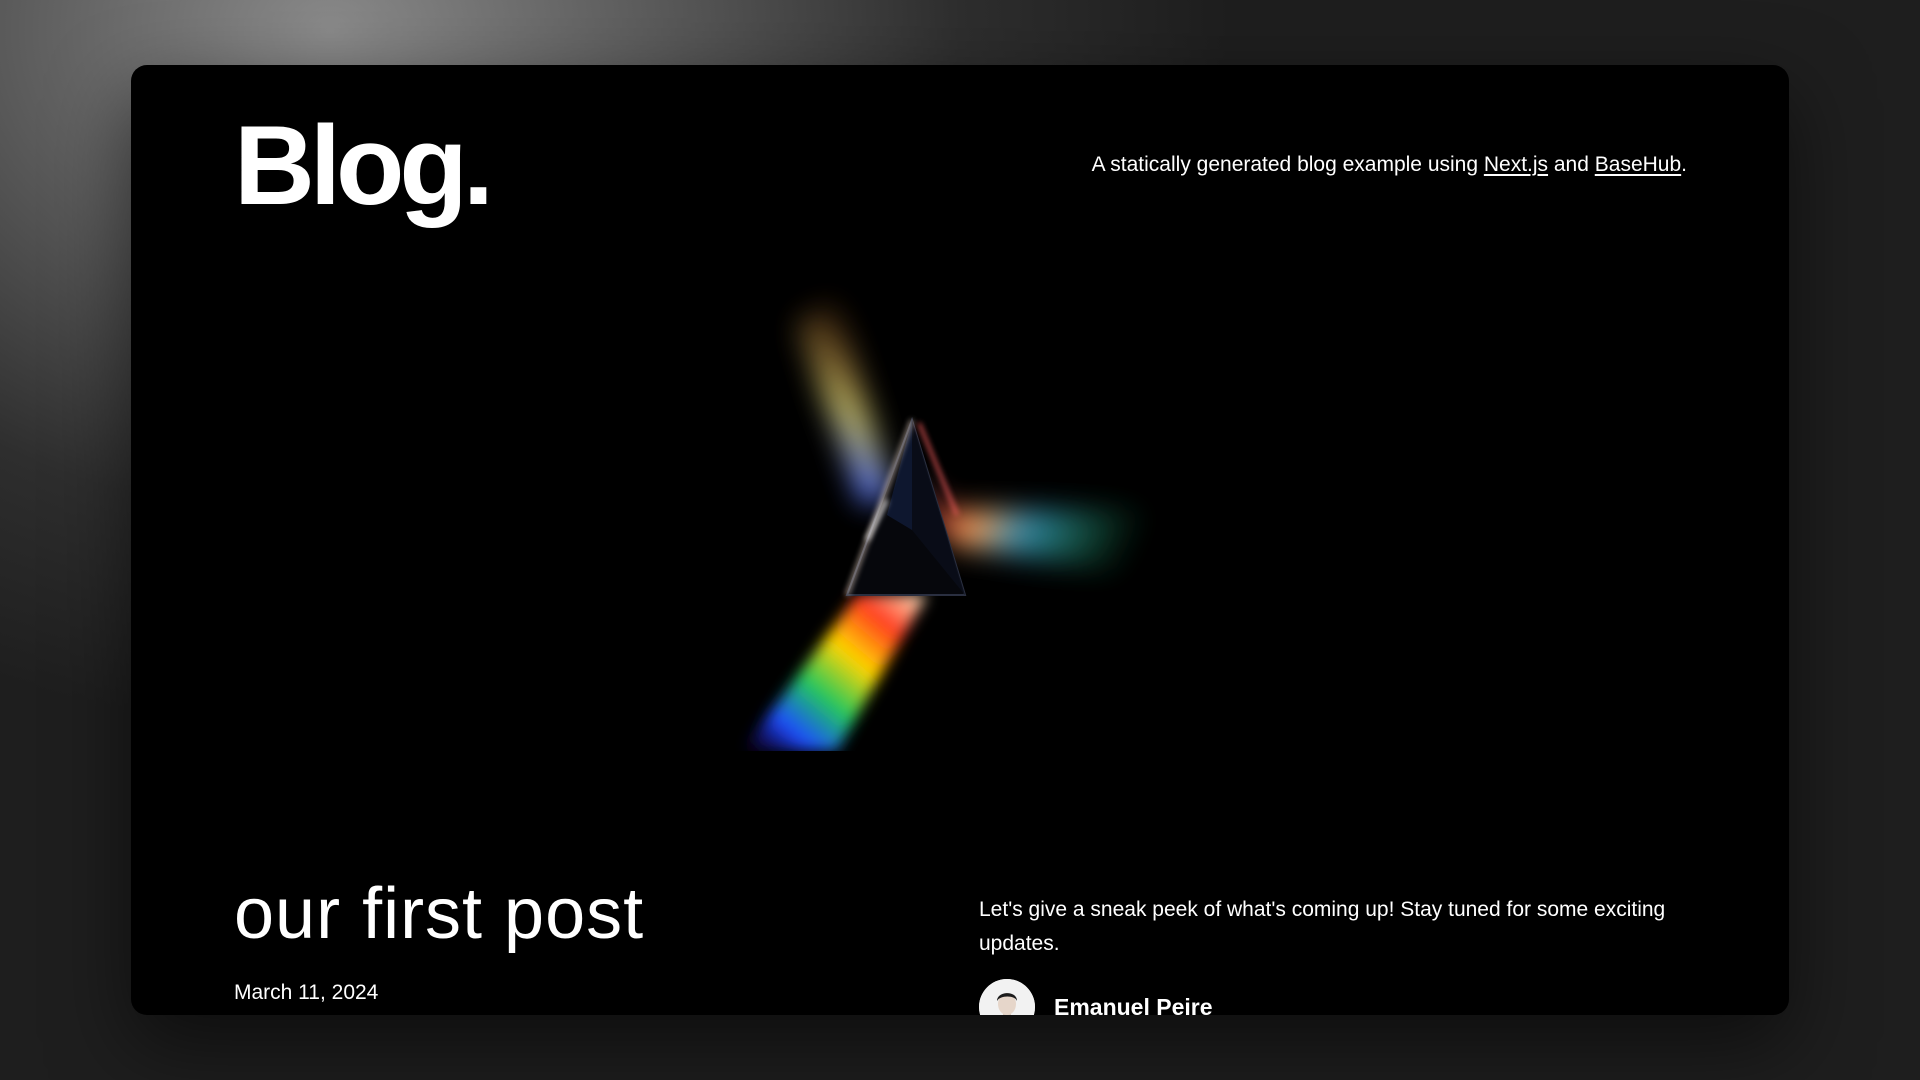  I want to click on tagline-suffix: ., so click(1684, 164).